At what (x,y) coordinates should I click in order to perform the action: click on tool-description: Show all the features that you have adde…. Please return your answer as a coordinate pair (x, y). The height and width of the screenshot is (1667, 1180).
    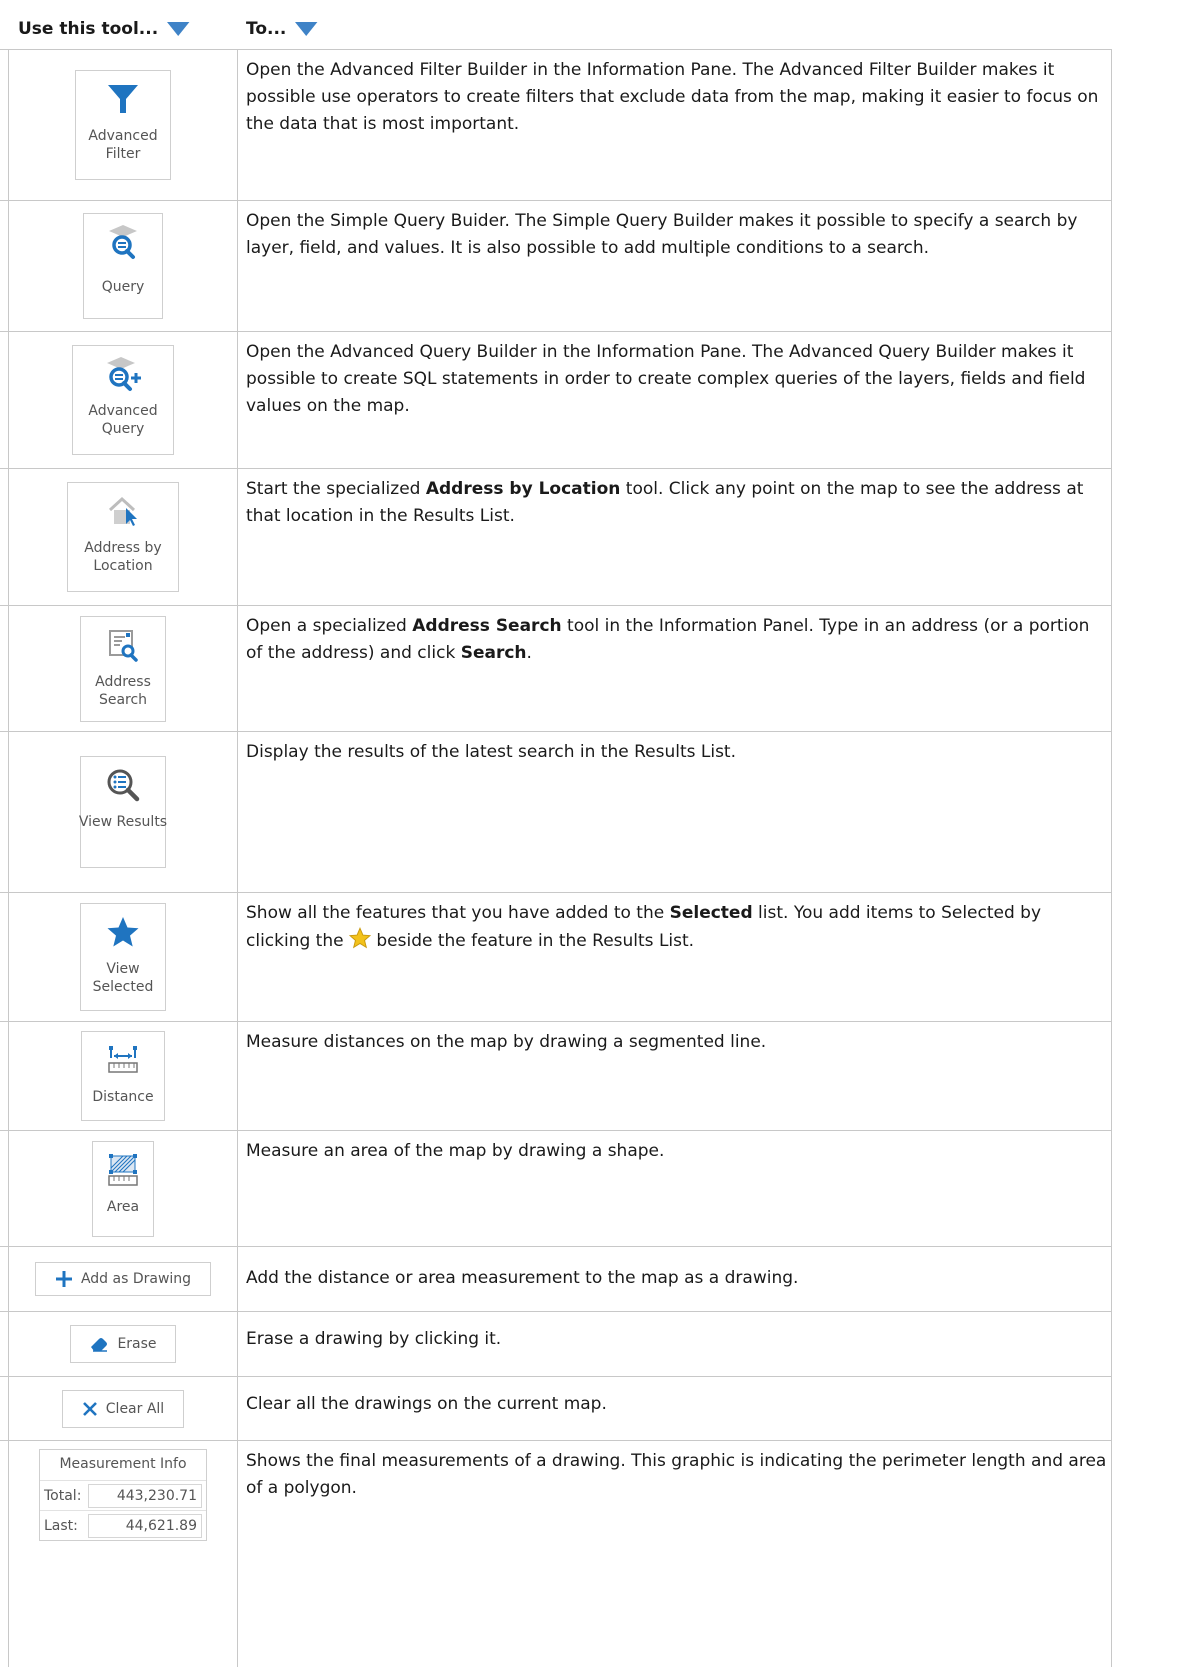
    Looking at the image, I should click on (677, 927).